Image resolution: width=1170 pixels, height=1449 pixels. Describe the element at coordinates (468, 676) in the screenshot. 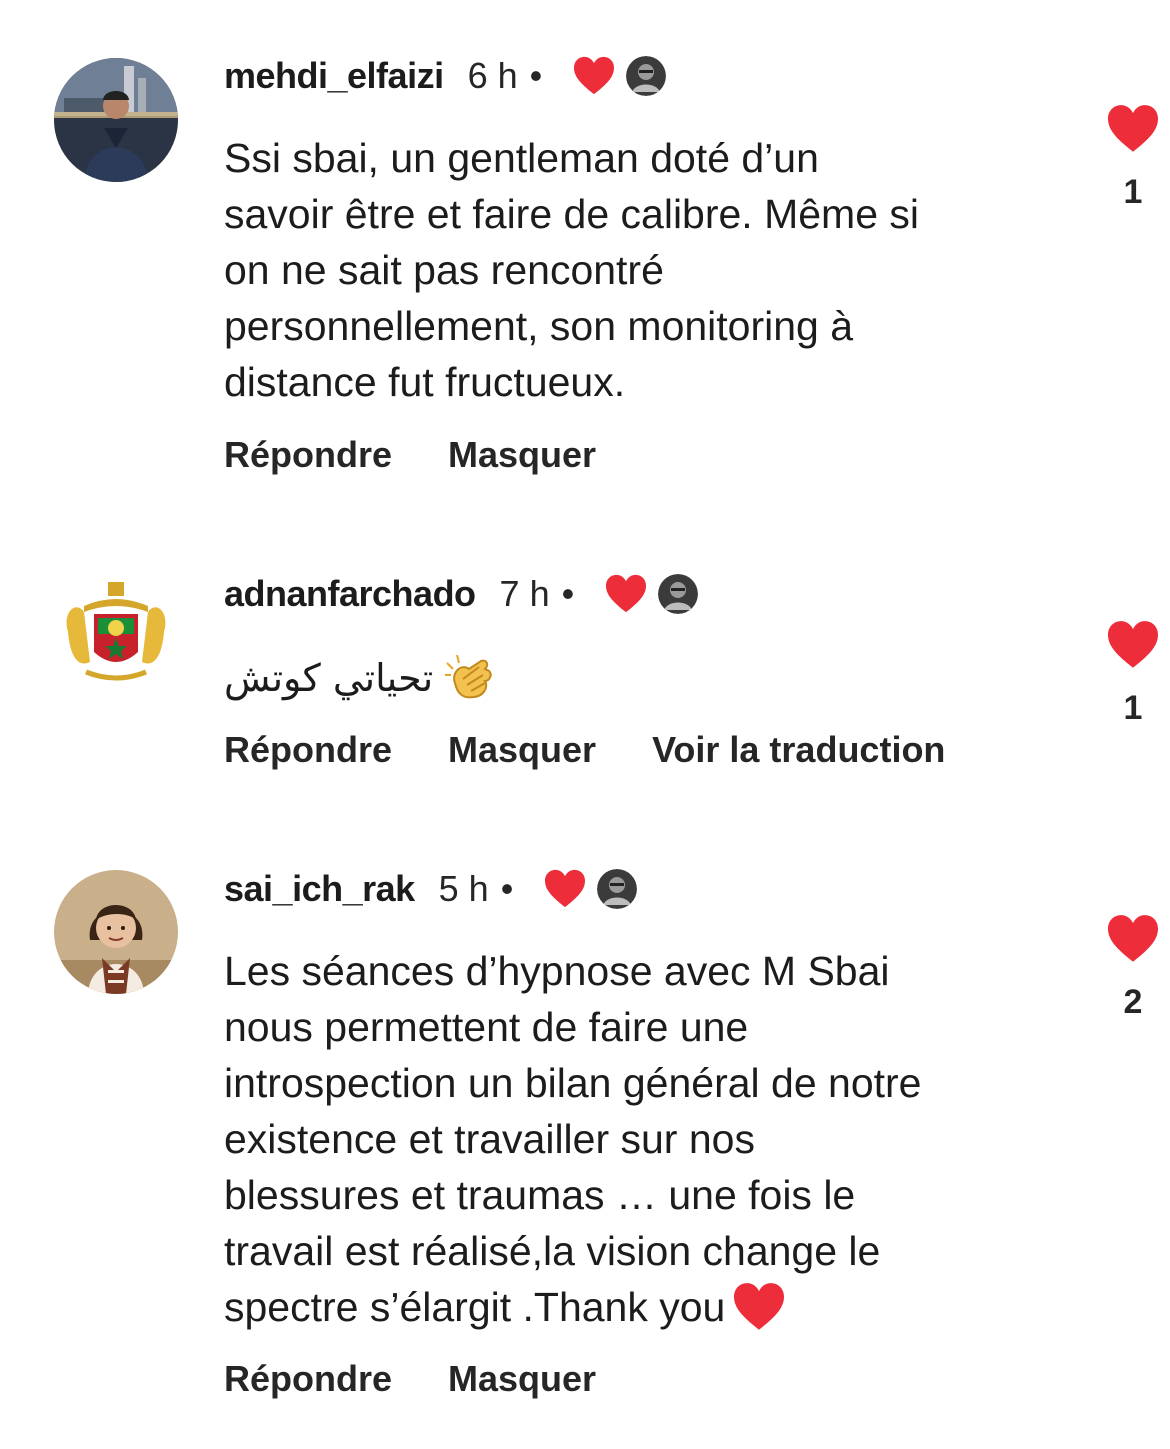

I see `clapping-hands-icon` at that location.